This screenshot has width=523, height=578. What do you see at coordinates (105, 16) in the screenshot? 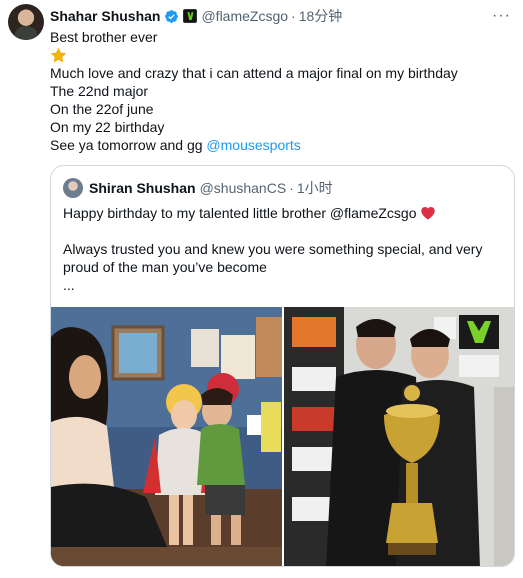
I see `author-name: Shahar Shushan` at bounding box center [105, 16].